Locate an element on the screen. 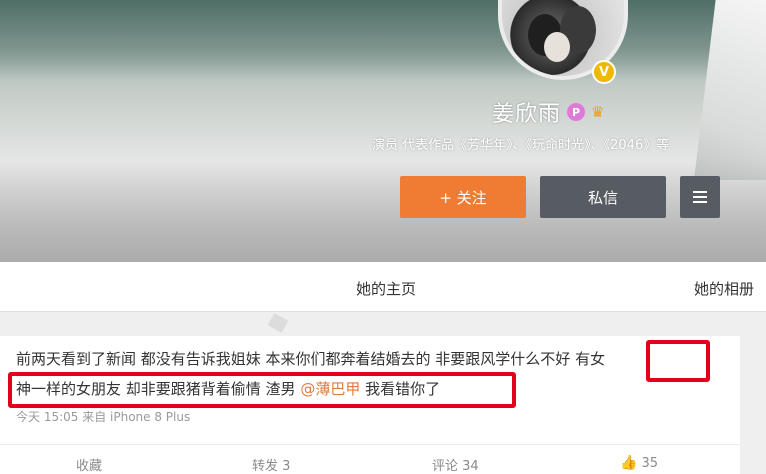 The width and height of the screenshot is (766, 474). profile-name: 姜欣雨 is located at coordinates (526, 112).